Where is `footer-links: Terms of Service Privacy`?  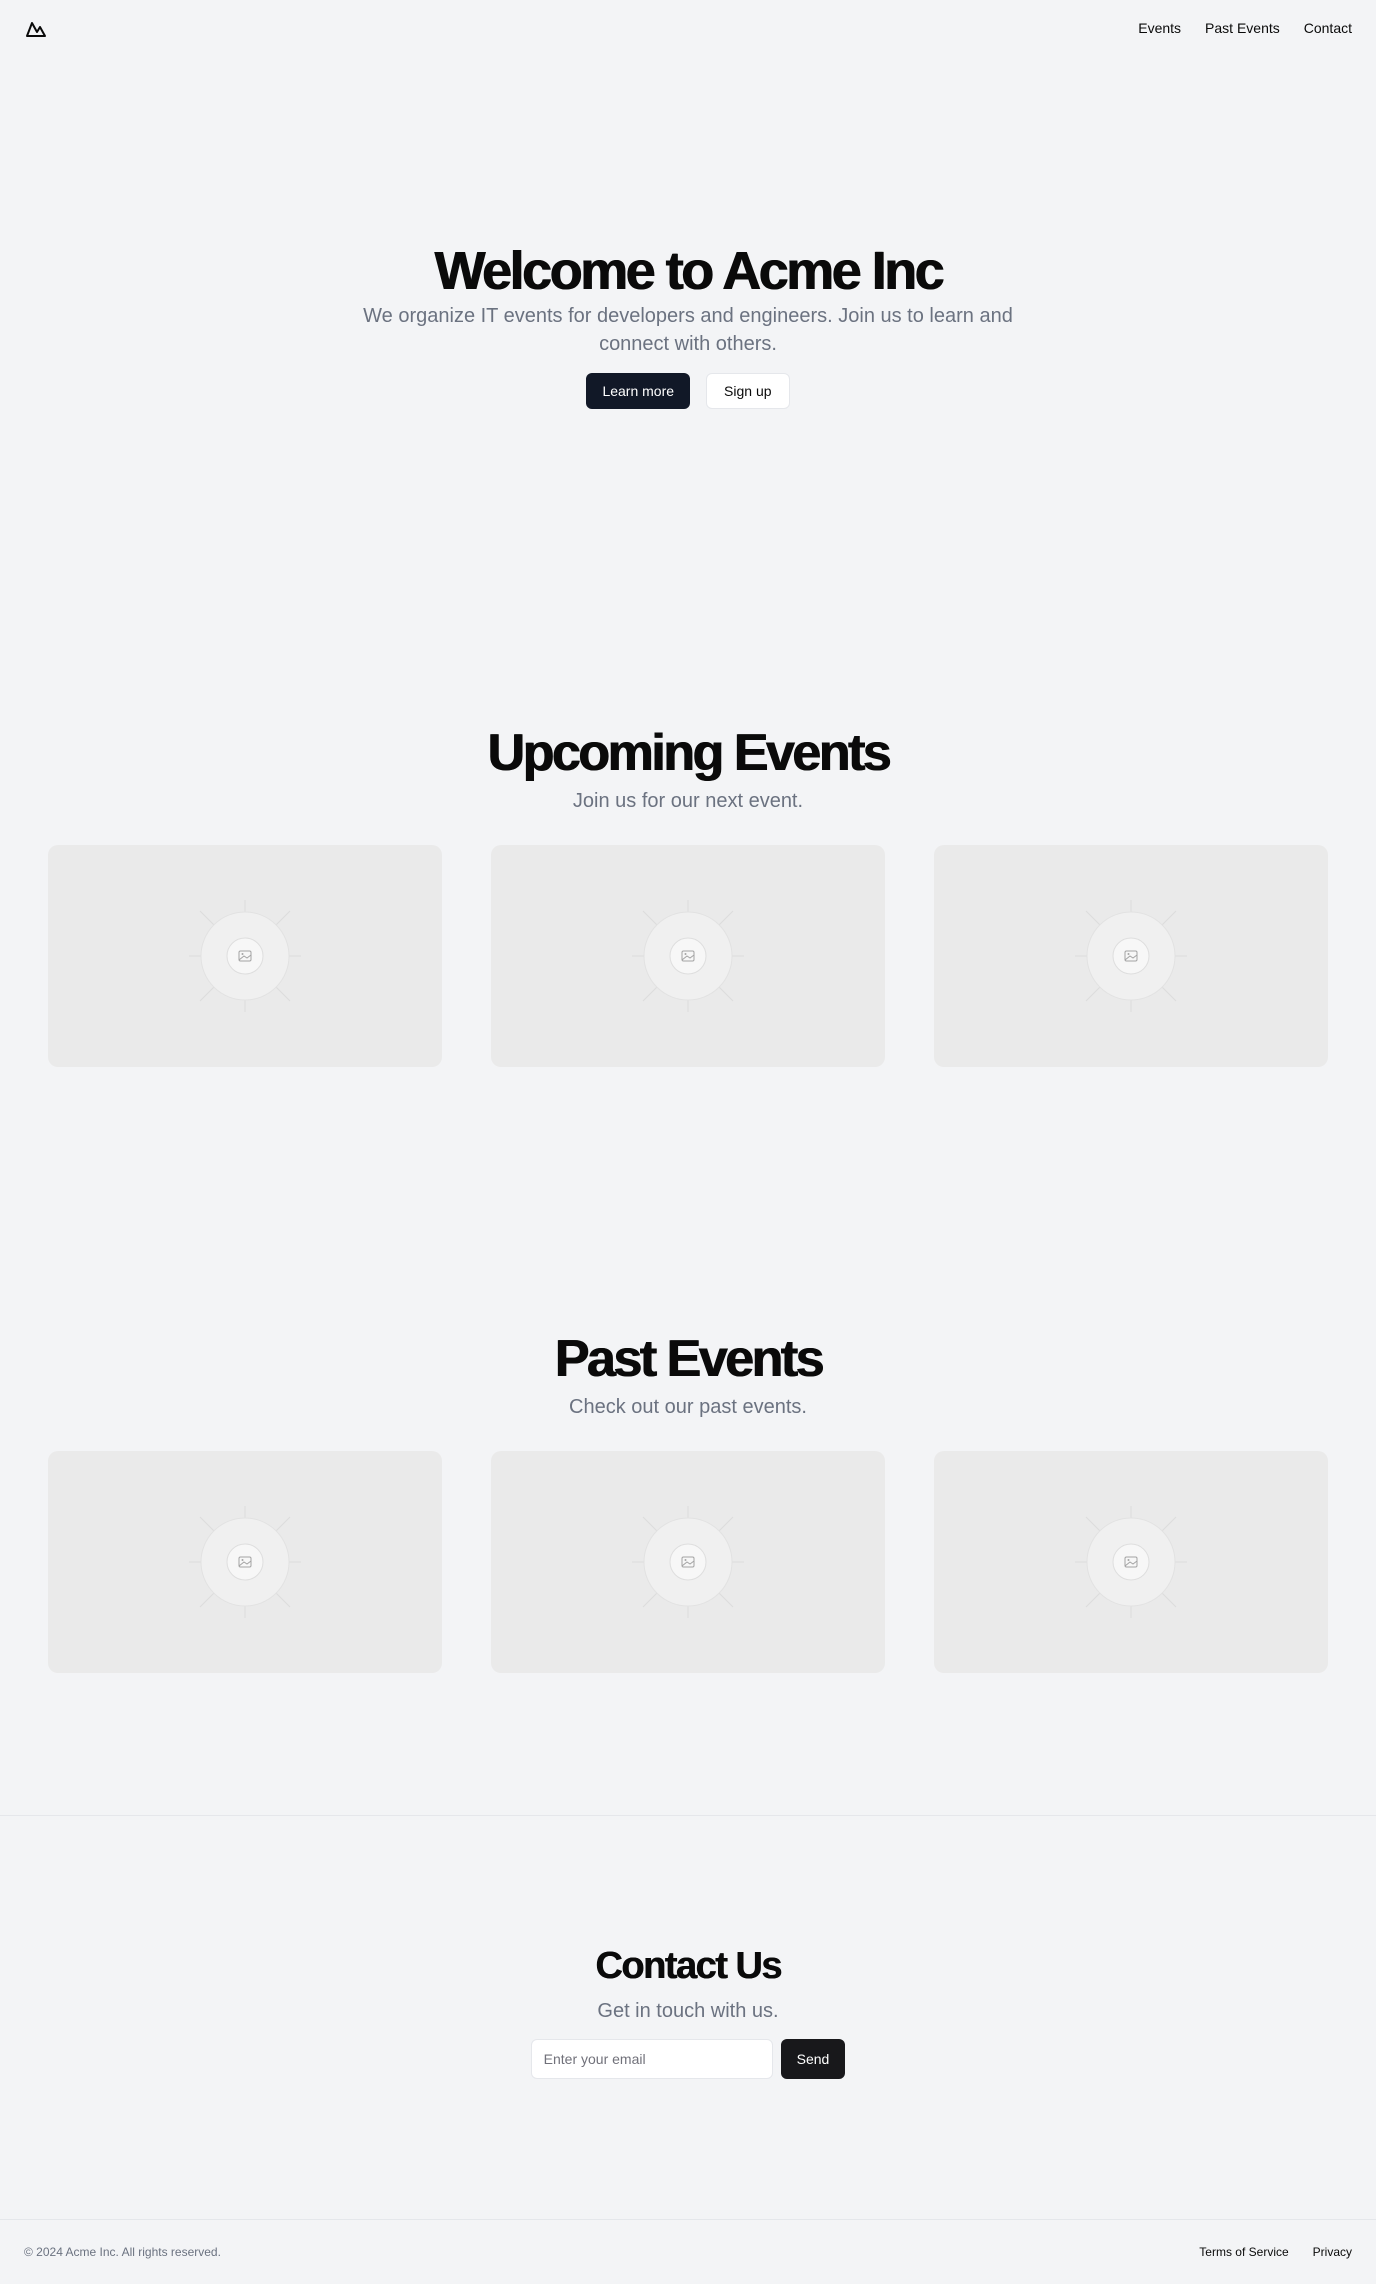 footer-links: Terms of Service Privacy is located at coordinates (1275, 2252).